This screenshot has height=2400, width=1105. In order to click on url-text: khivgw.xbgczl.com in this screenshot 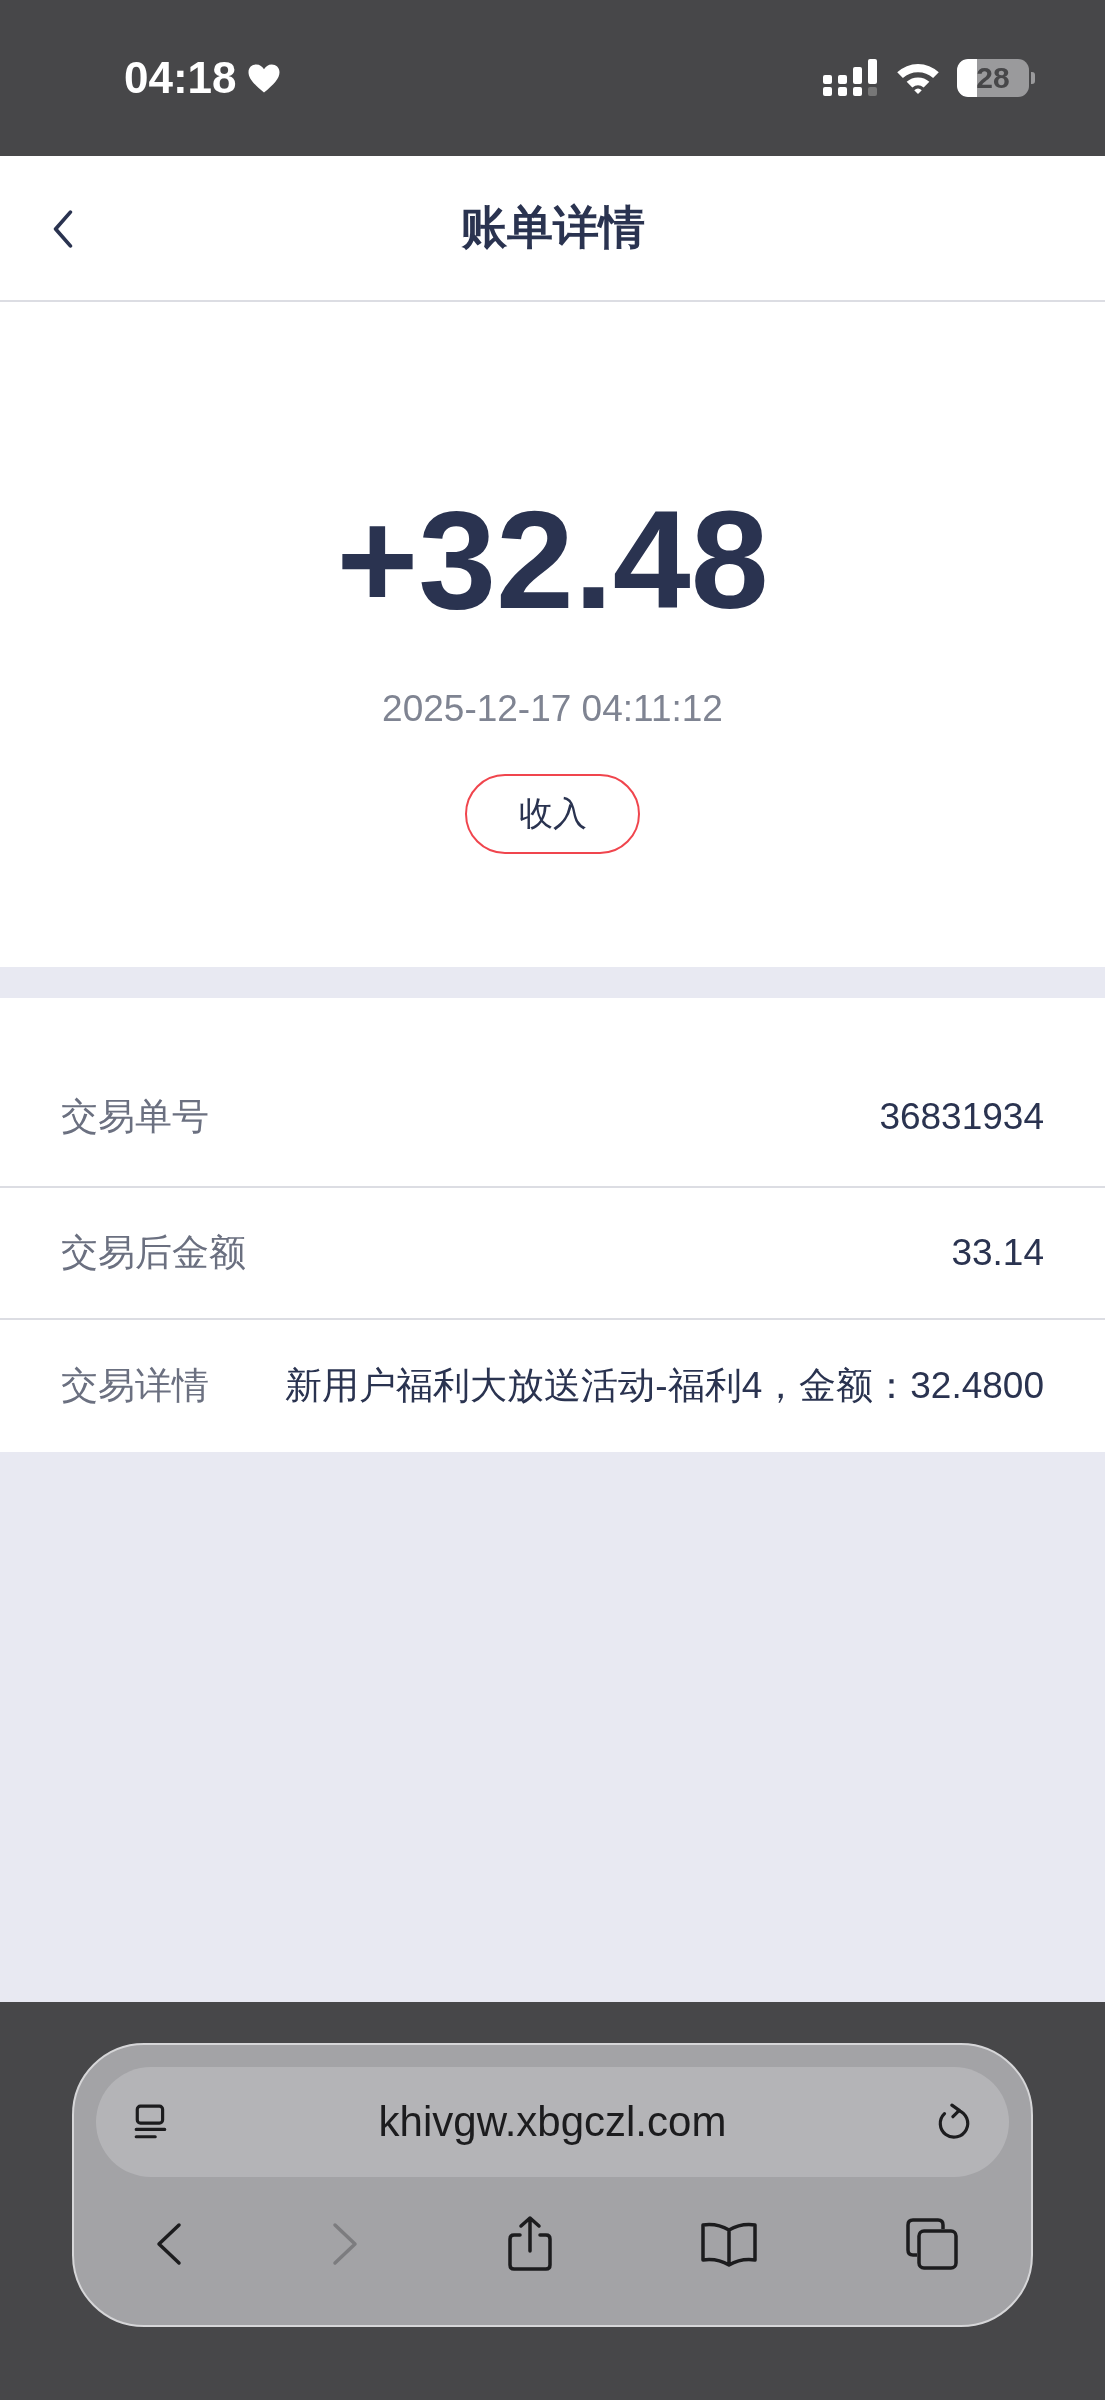, I will do `click(552, 2122)`.